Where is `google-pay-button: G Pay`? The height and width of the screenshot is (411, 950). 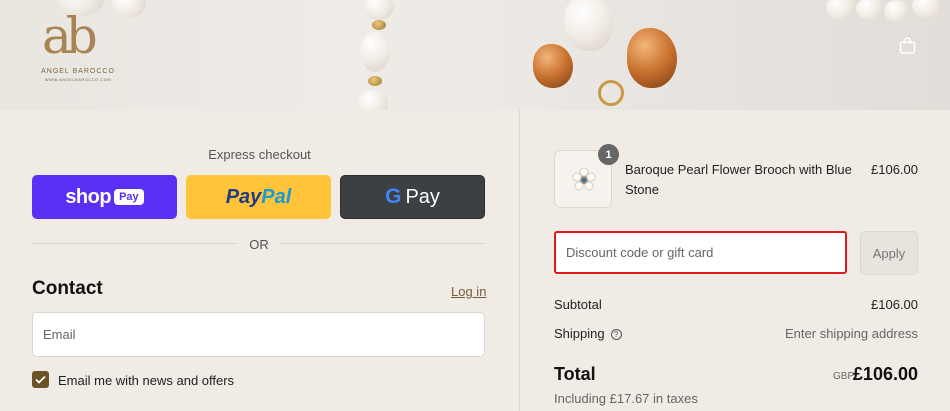
google-pay-button: G Pay is located at coordinates (412, 197).